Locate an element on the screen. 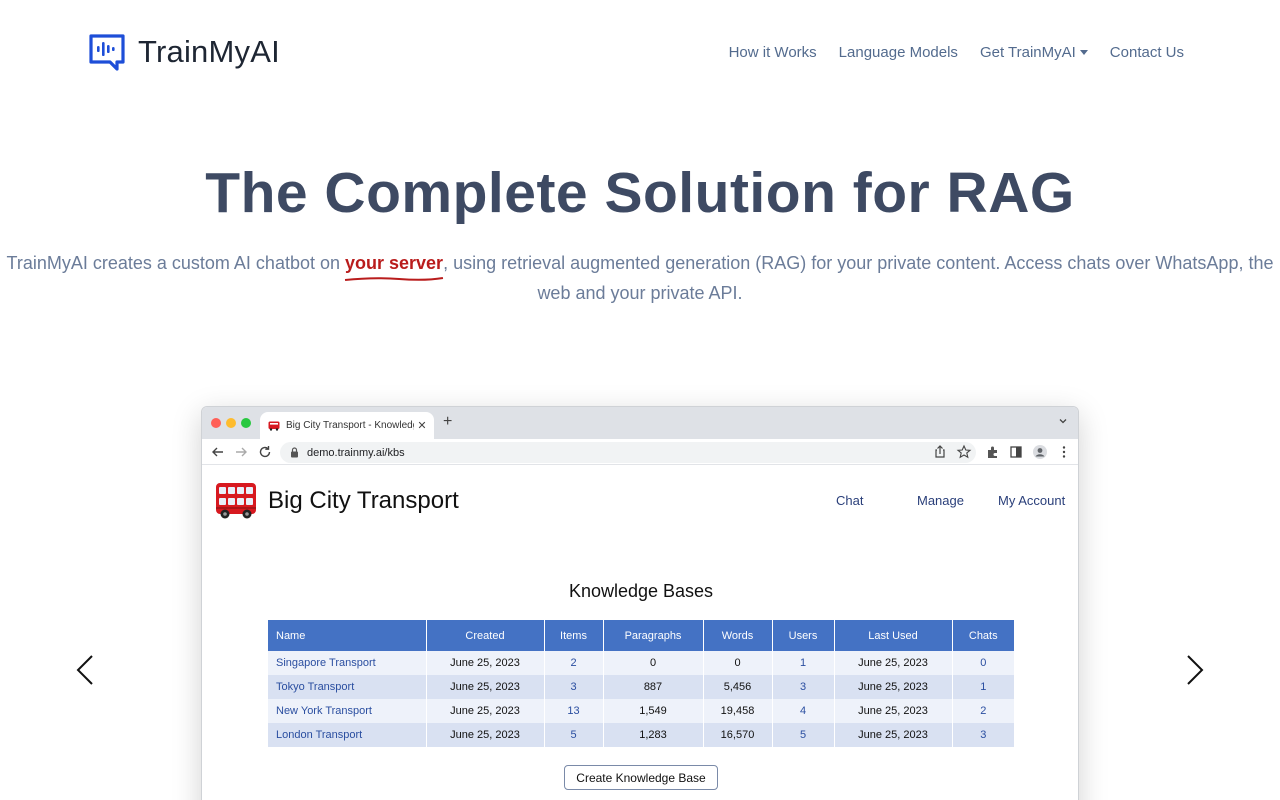 This screenshot has width=1280, height=800. nav-get-trainmyai-label: Get TrainMyAI is located at coordinates (1027, 52).